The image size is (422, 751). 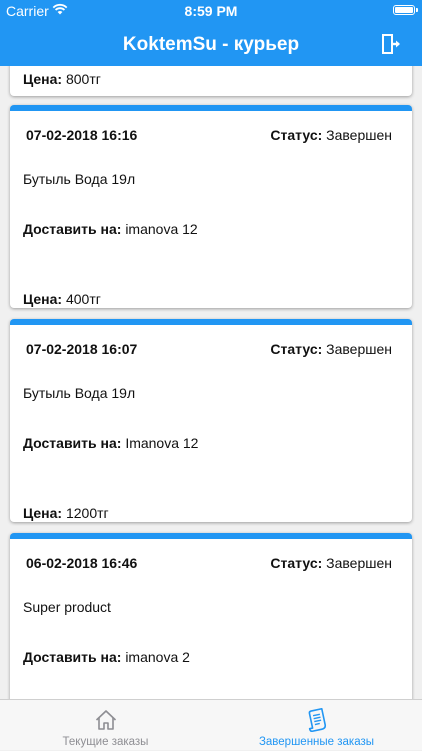 I want to click on product-name: Super product, so click(x=67, y=607).